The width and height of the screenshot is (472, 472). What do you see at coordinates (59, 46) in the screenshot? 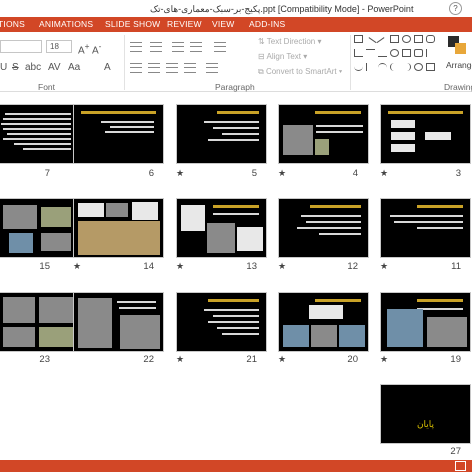
I see `font-size-box: 18` at bounding box center [59, 46].